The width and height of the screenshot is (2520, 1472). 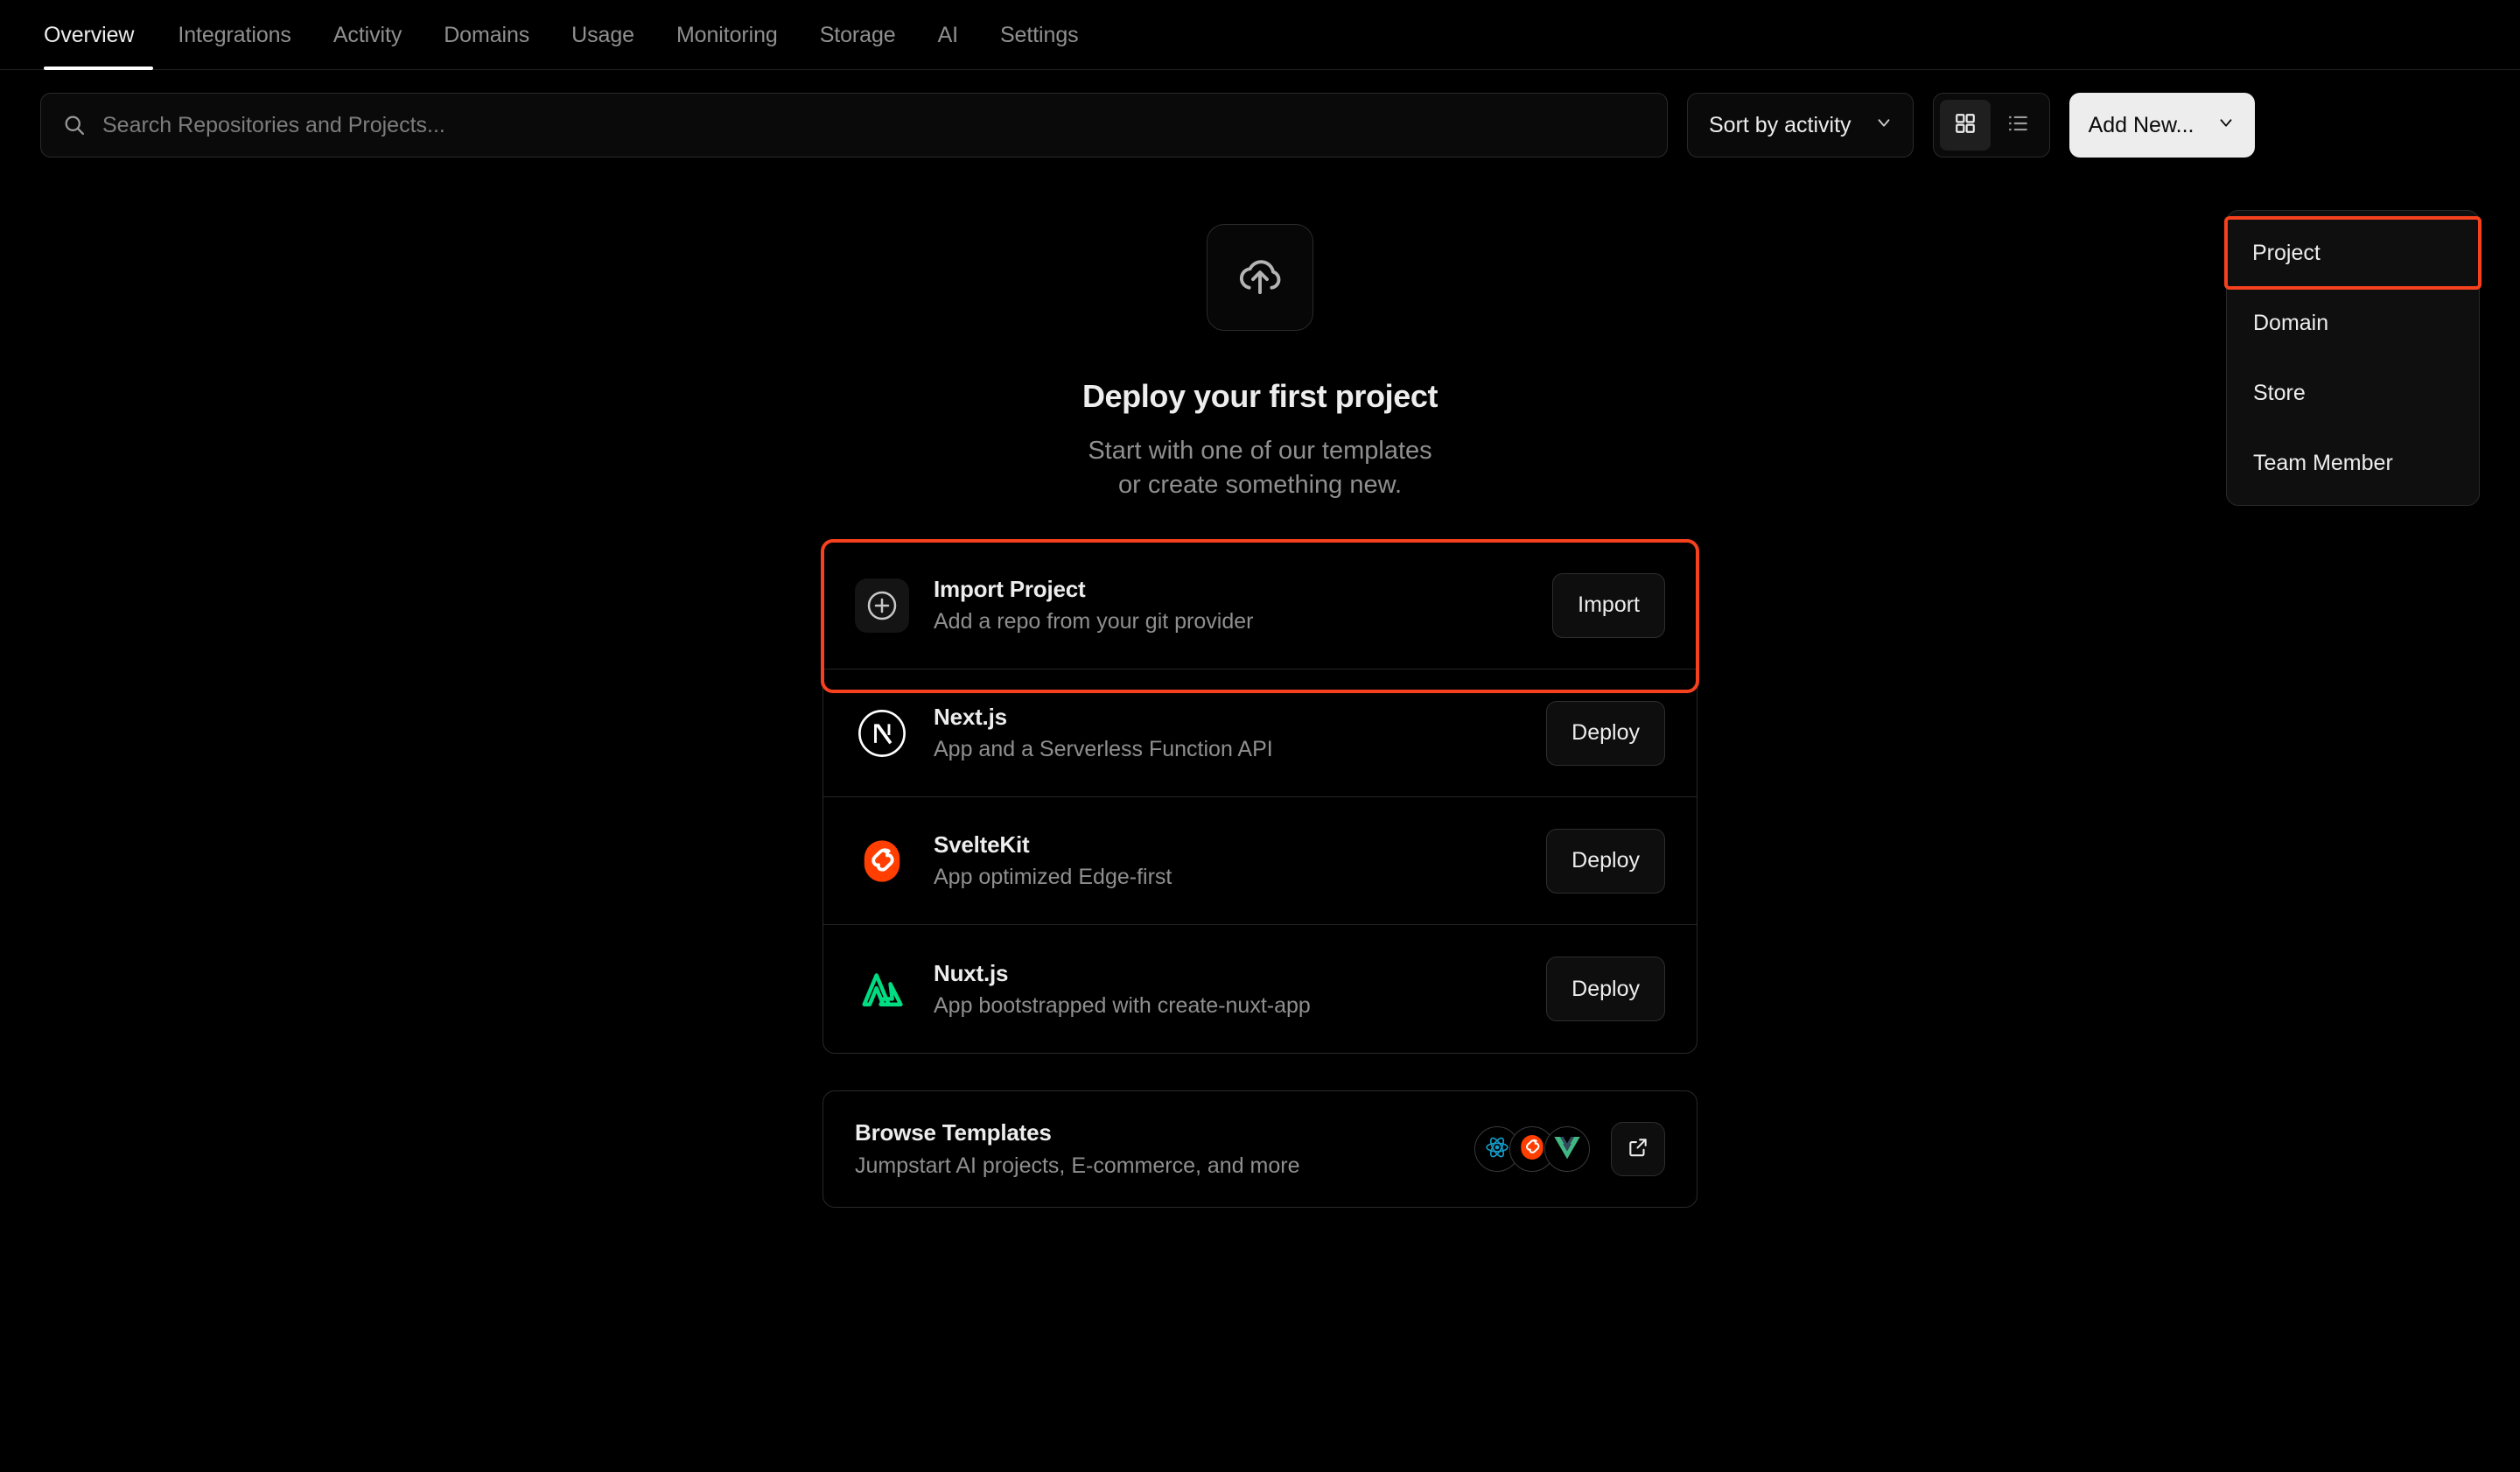 What do you see at coordinates (882, 861) in the screenshot?
I see `sveltekit-logo-icon` at bounding box center [882, 861].